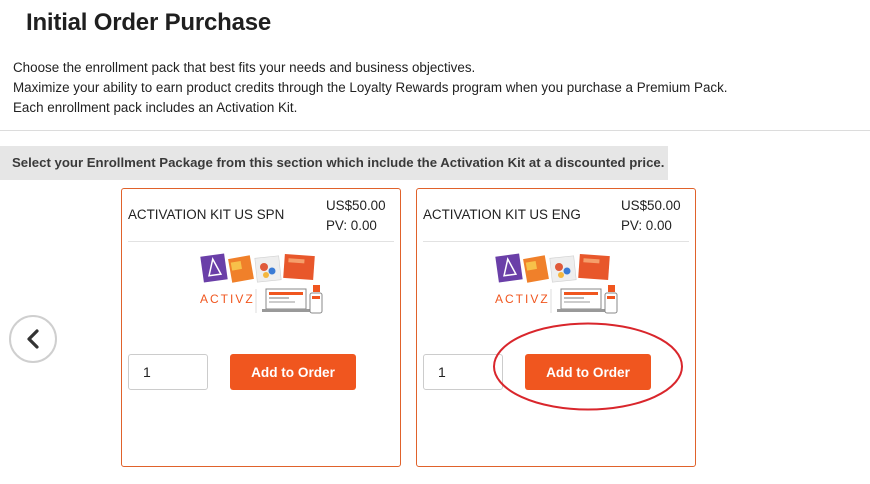 This screenshot has height=484, width=870. I want to click on product-name: ACTIVATION KIT US SPN, so click(206, 214).